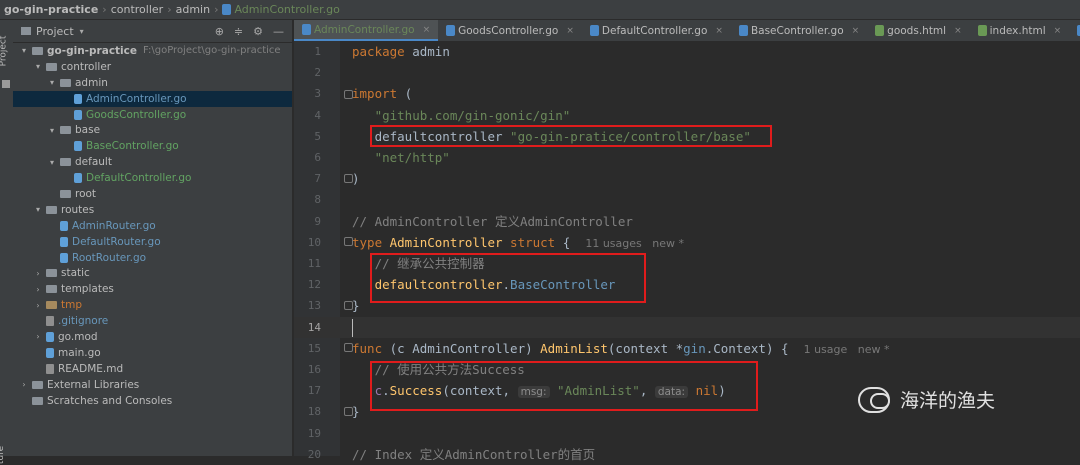 This screenshot has height=465, width=1080. Describe the element at coordinates (847, 349) in the screenshot. I see `usages-hint: 1 usage new *` at that location.